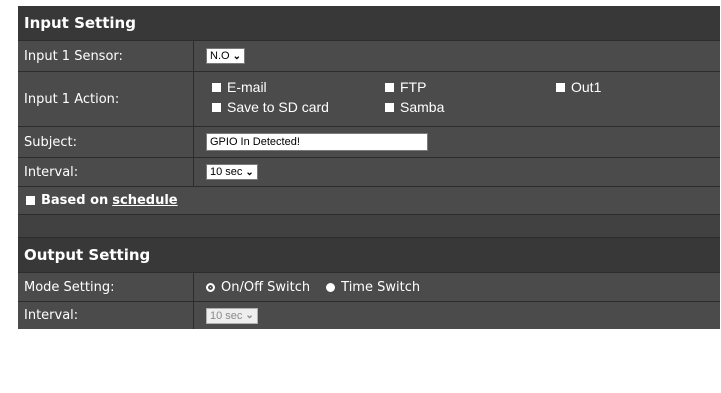 The image size is (721, 393). I want to click on input-sensor-label: Input 1 Sensor:, so click(106, 56).